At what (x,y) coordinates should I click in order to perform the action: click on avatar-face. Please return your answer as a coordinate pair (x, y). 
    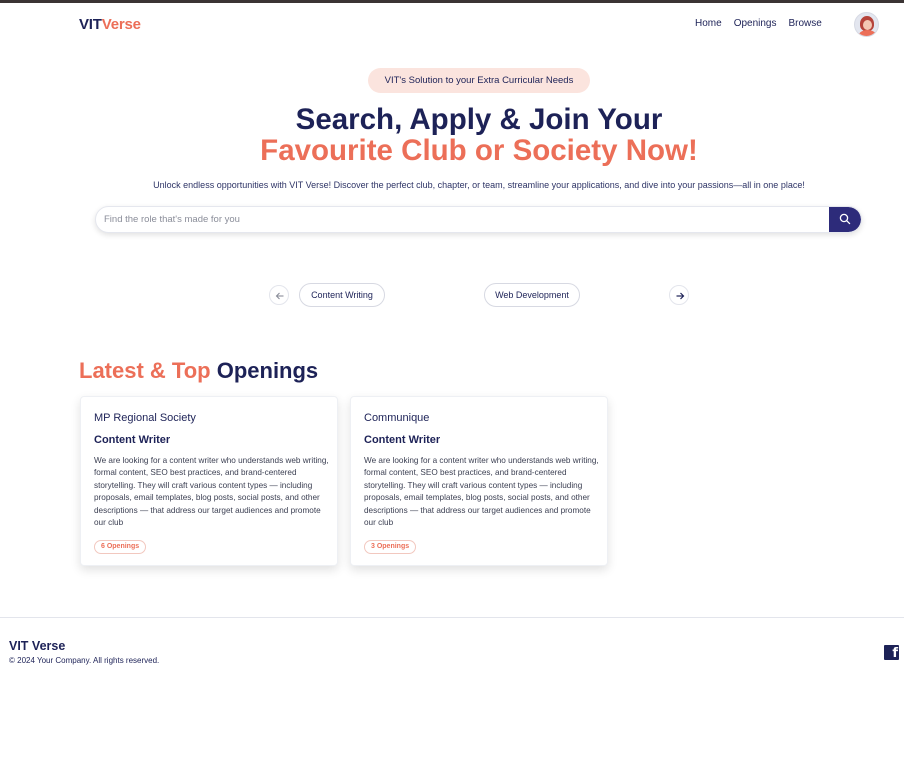
    Looking at the image, I should click on (867, 25).